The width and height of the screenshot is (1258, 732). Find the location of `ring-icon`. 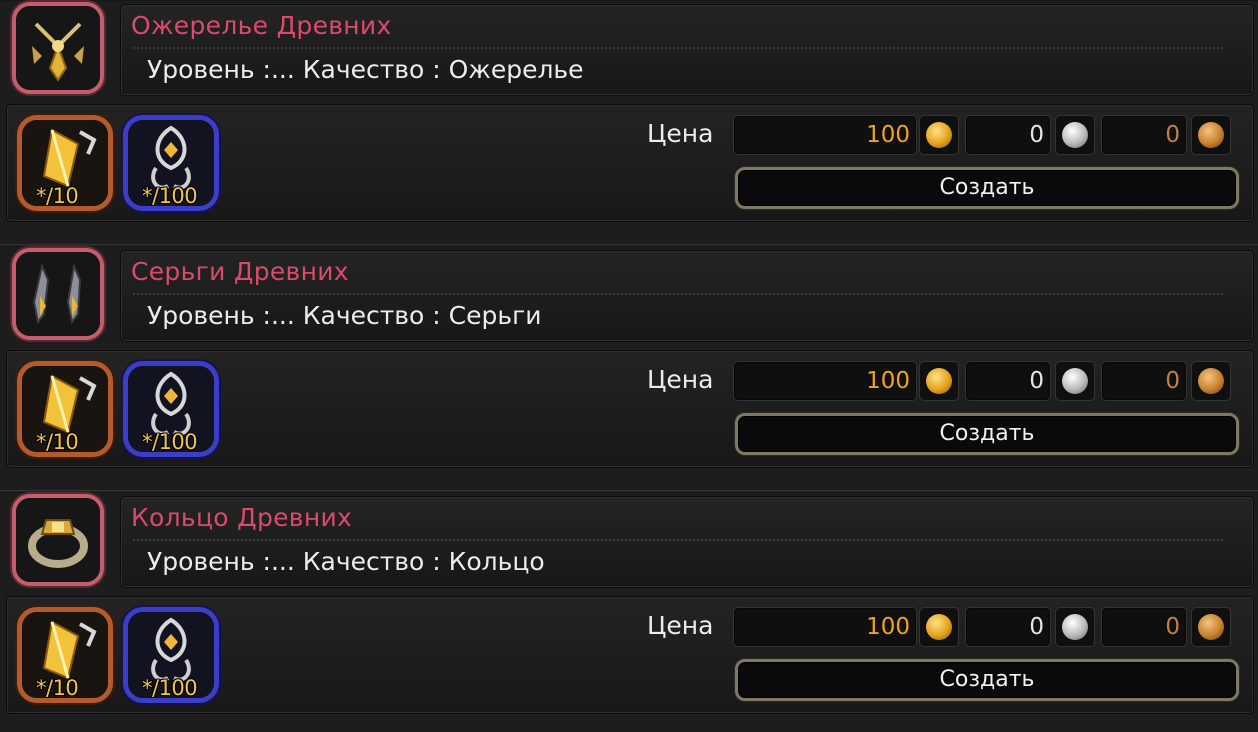

ring-icon is located at coordinates (58, 540).